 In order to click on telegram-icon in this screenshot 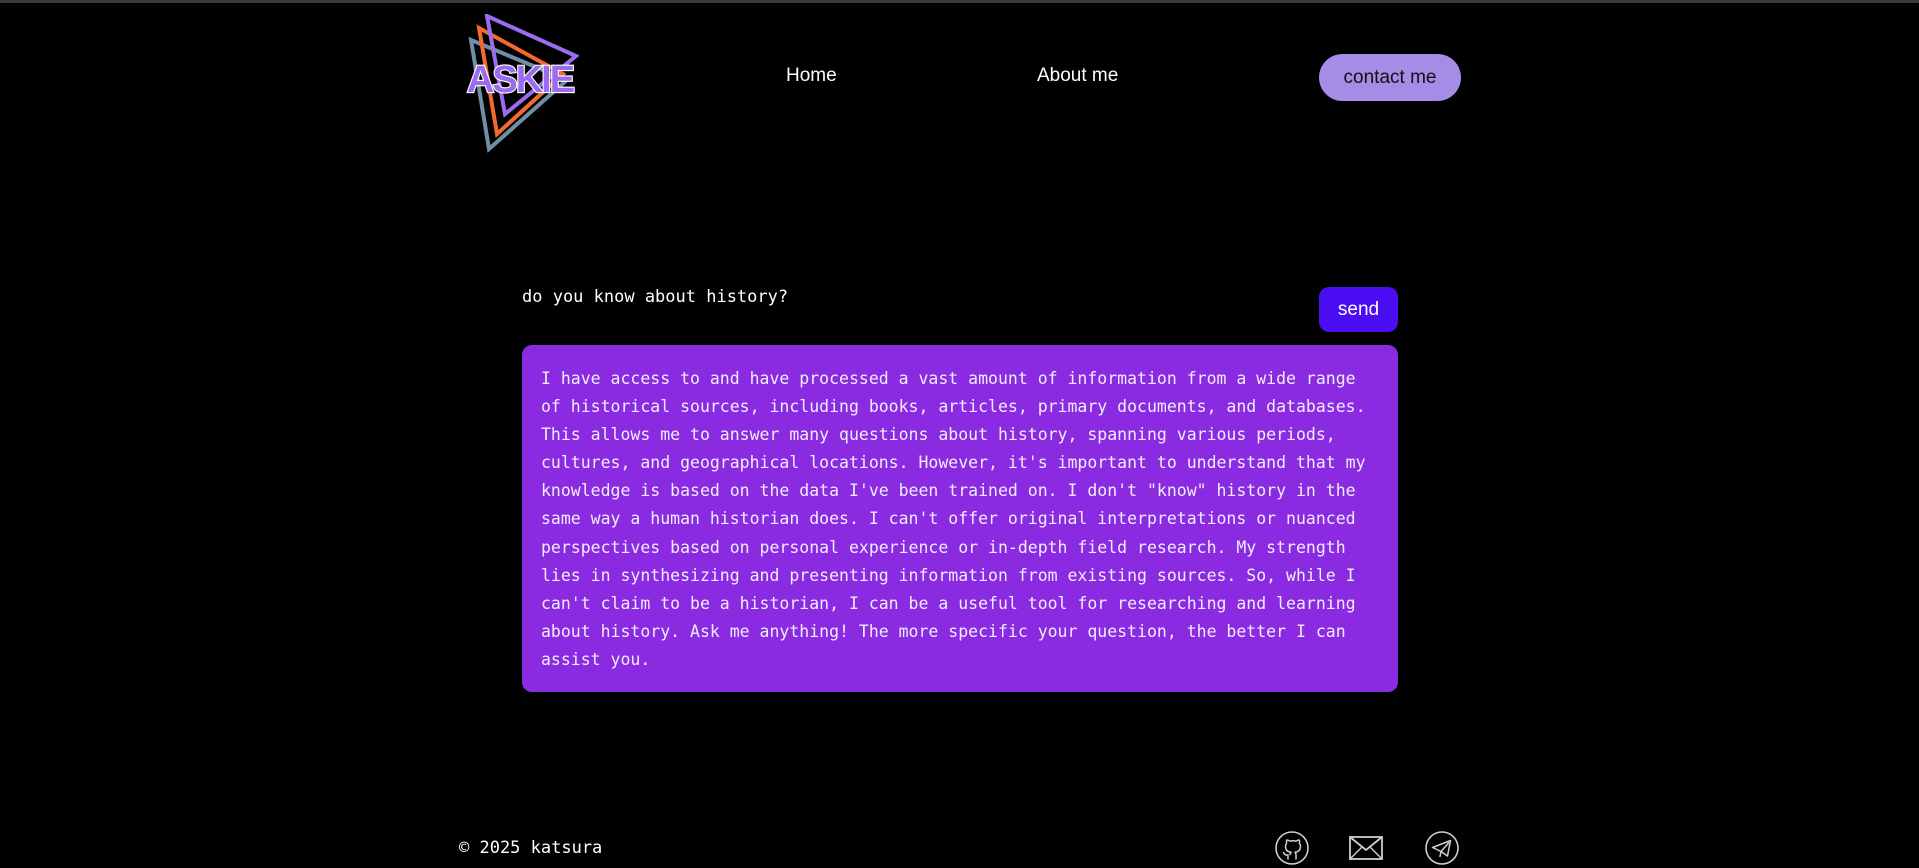, I will do `click(1442, 848)`.